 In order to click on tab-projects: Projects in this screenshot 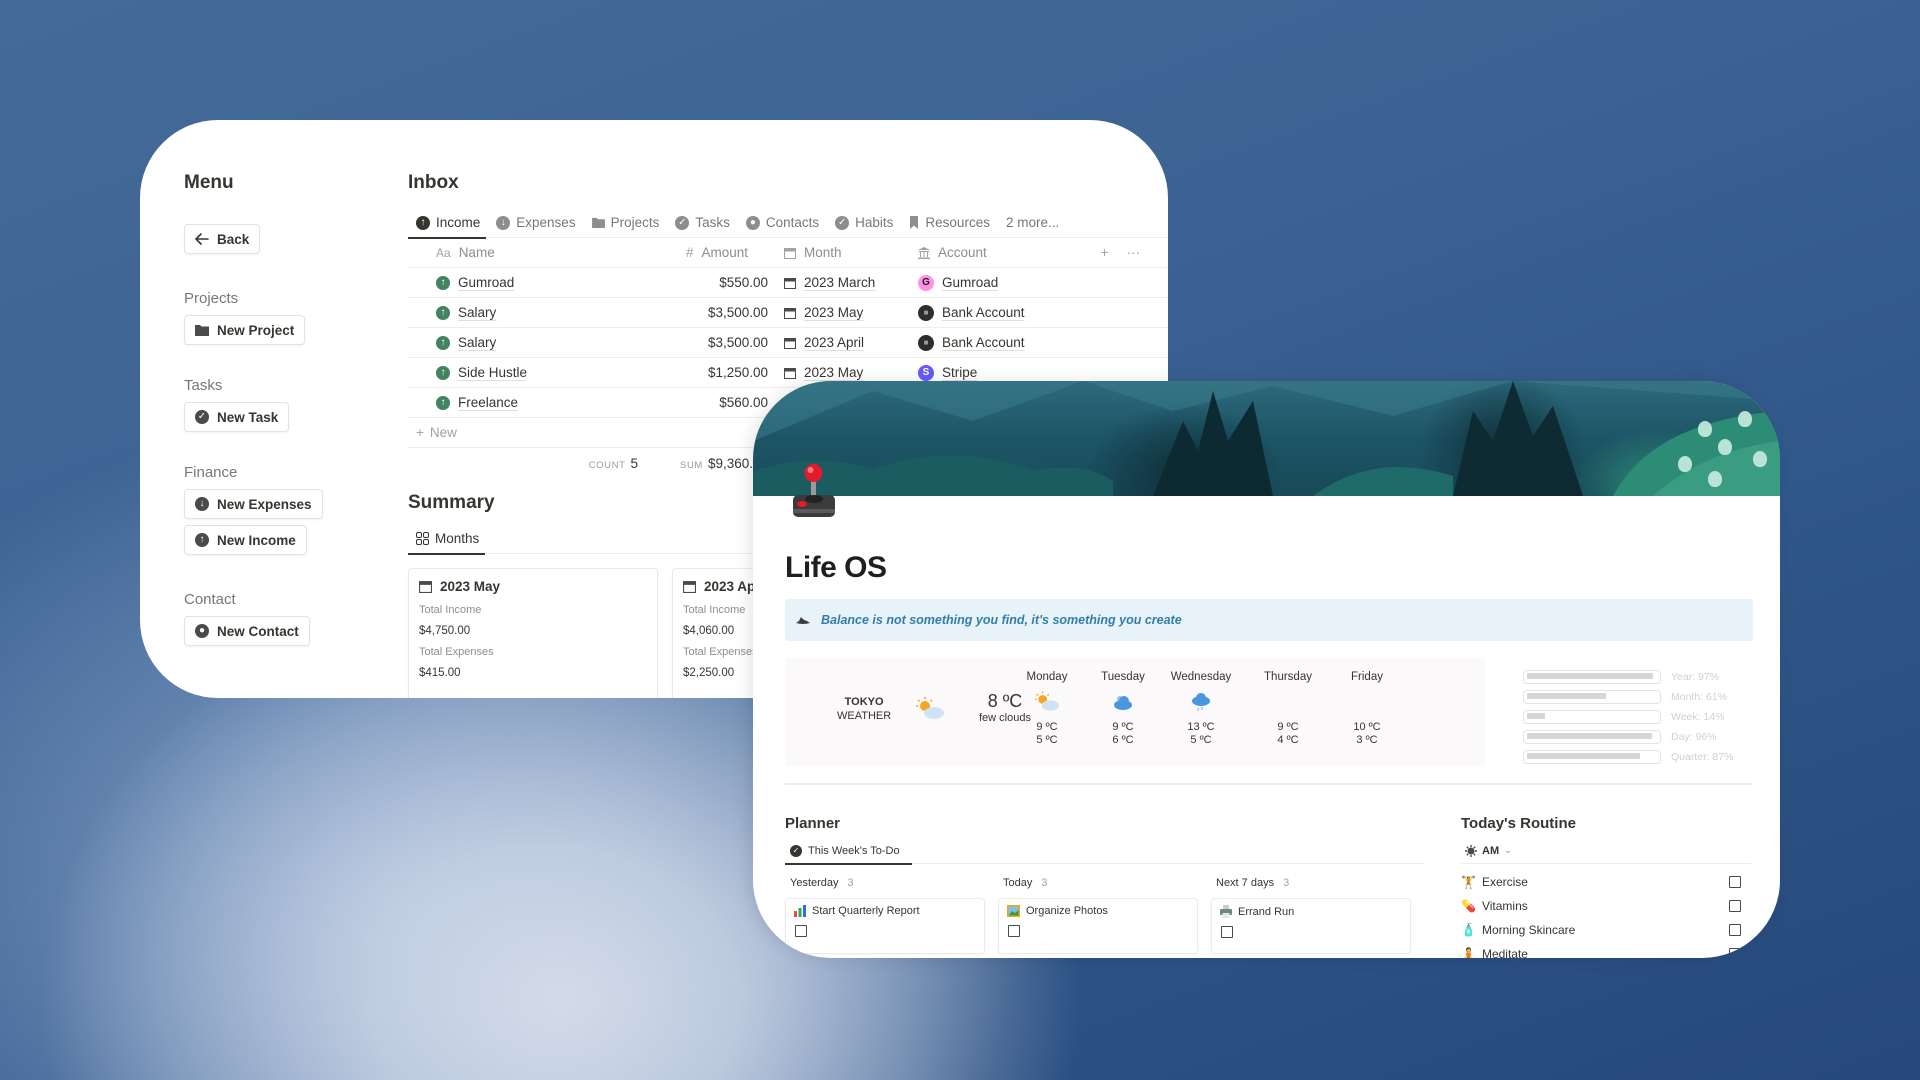, I will do `click(625, 223)`.